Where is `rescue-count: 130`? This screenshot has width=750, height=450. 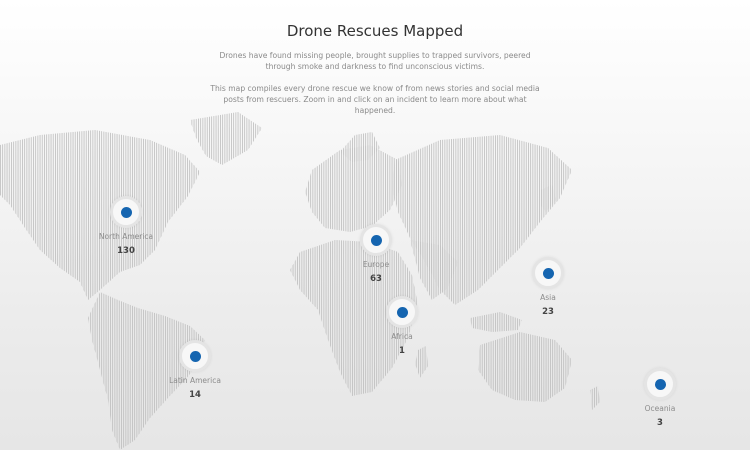
rescue-count: 130 is located at coordinates (126, 251).